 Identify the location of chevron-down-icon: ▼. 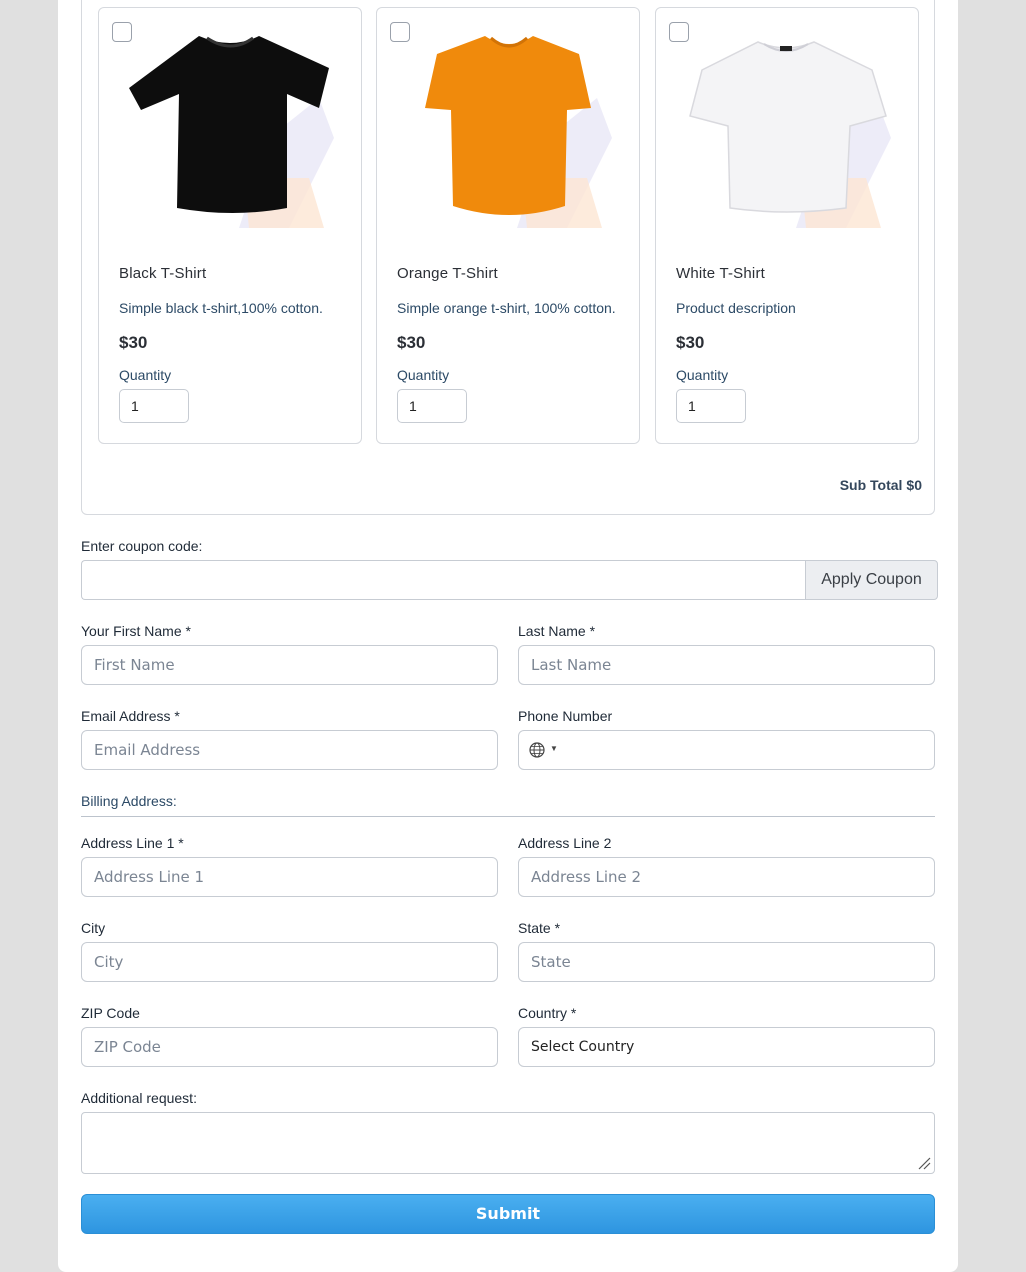
(554, 748).